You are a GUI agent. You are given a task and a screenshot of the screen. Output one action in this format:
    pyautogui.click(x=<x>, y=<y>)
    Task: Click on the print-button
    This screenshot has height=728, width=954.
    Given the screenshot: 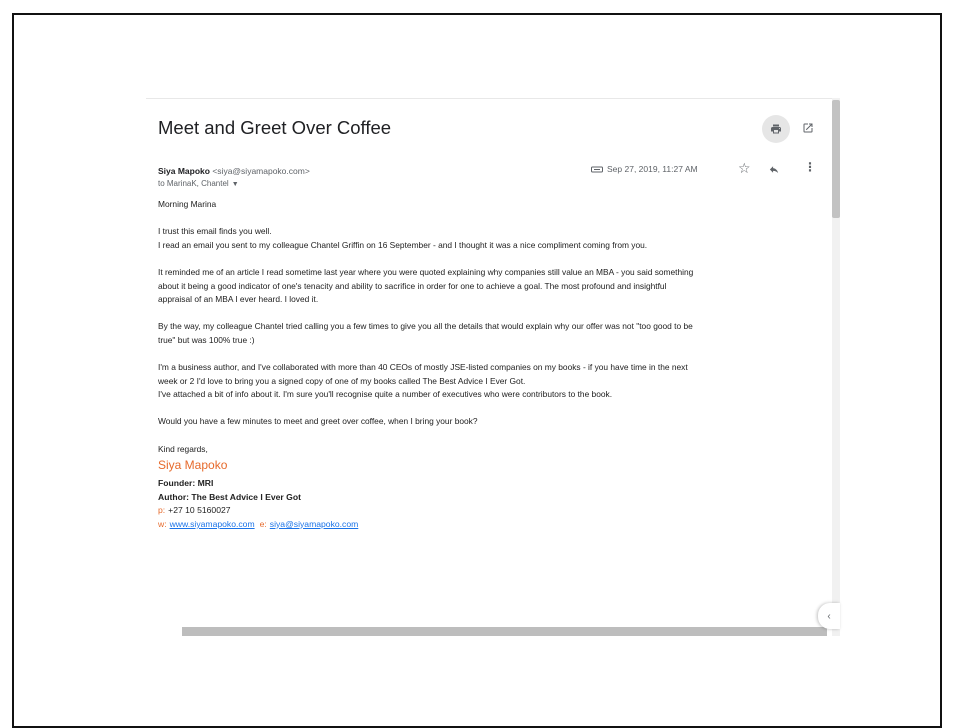 What is the action you would take?
    pyautogui.click(x=776, y=129)
    